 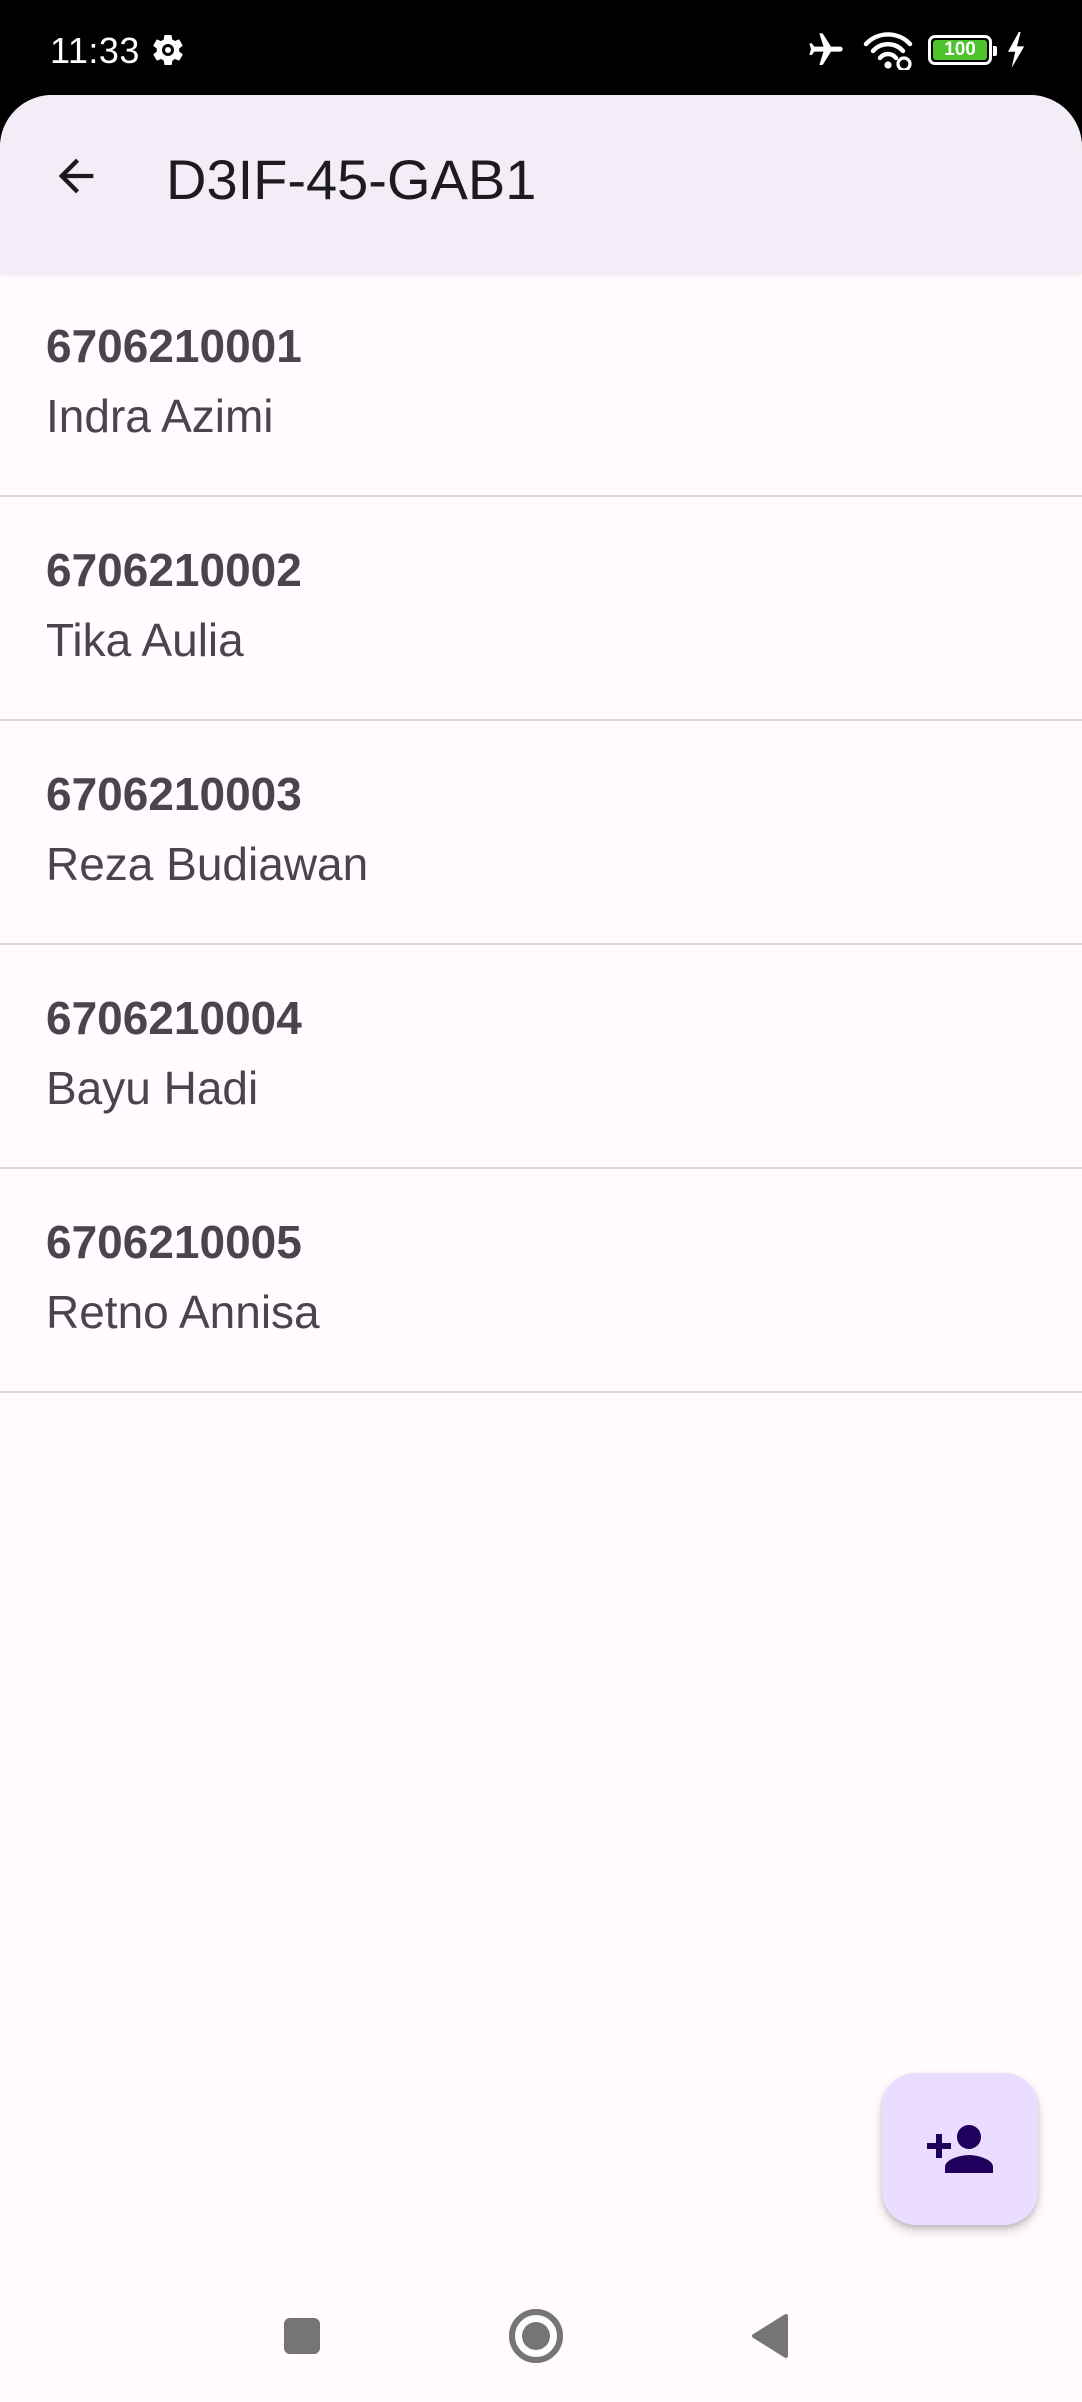 What do you see at coordinates (145, 640) in the screenshot?
I see `student-name: Tika Aulia` at bounding box center [145, 640].